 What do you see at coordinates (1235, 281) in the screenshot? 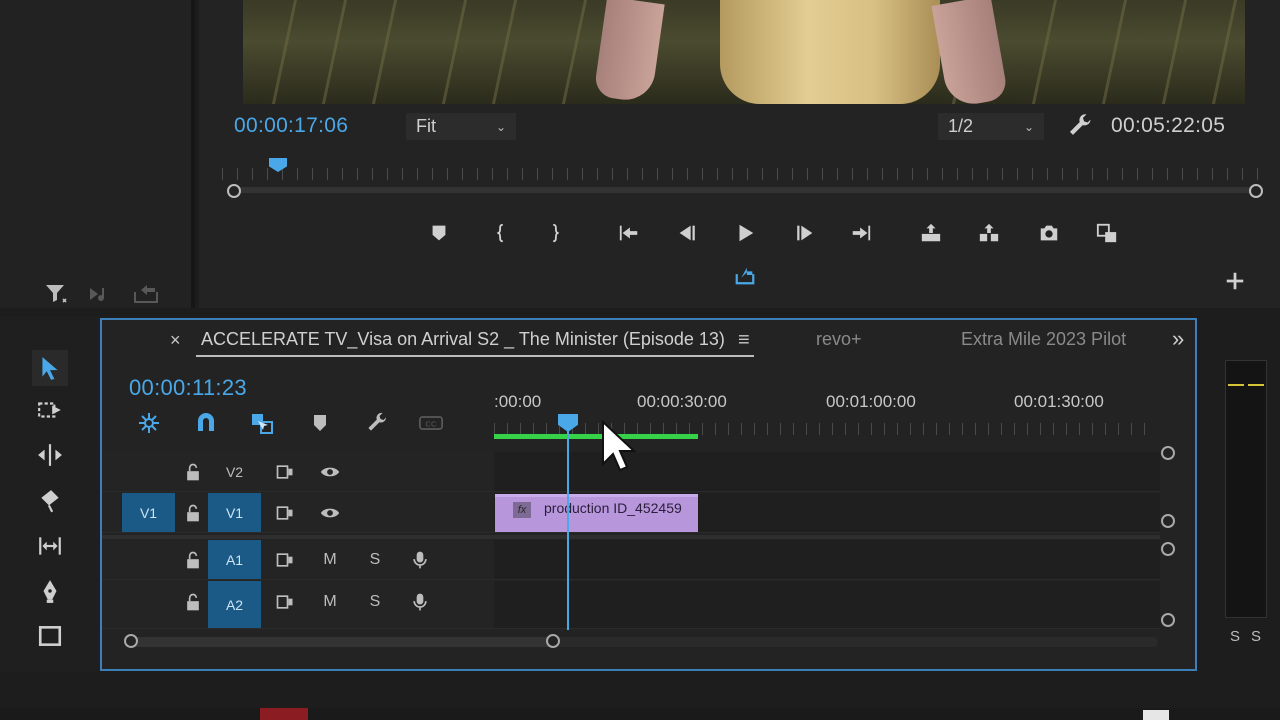
I see `add-button-icon` at bounding box center [1235, 281].